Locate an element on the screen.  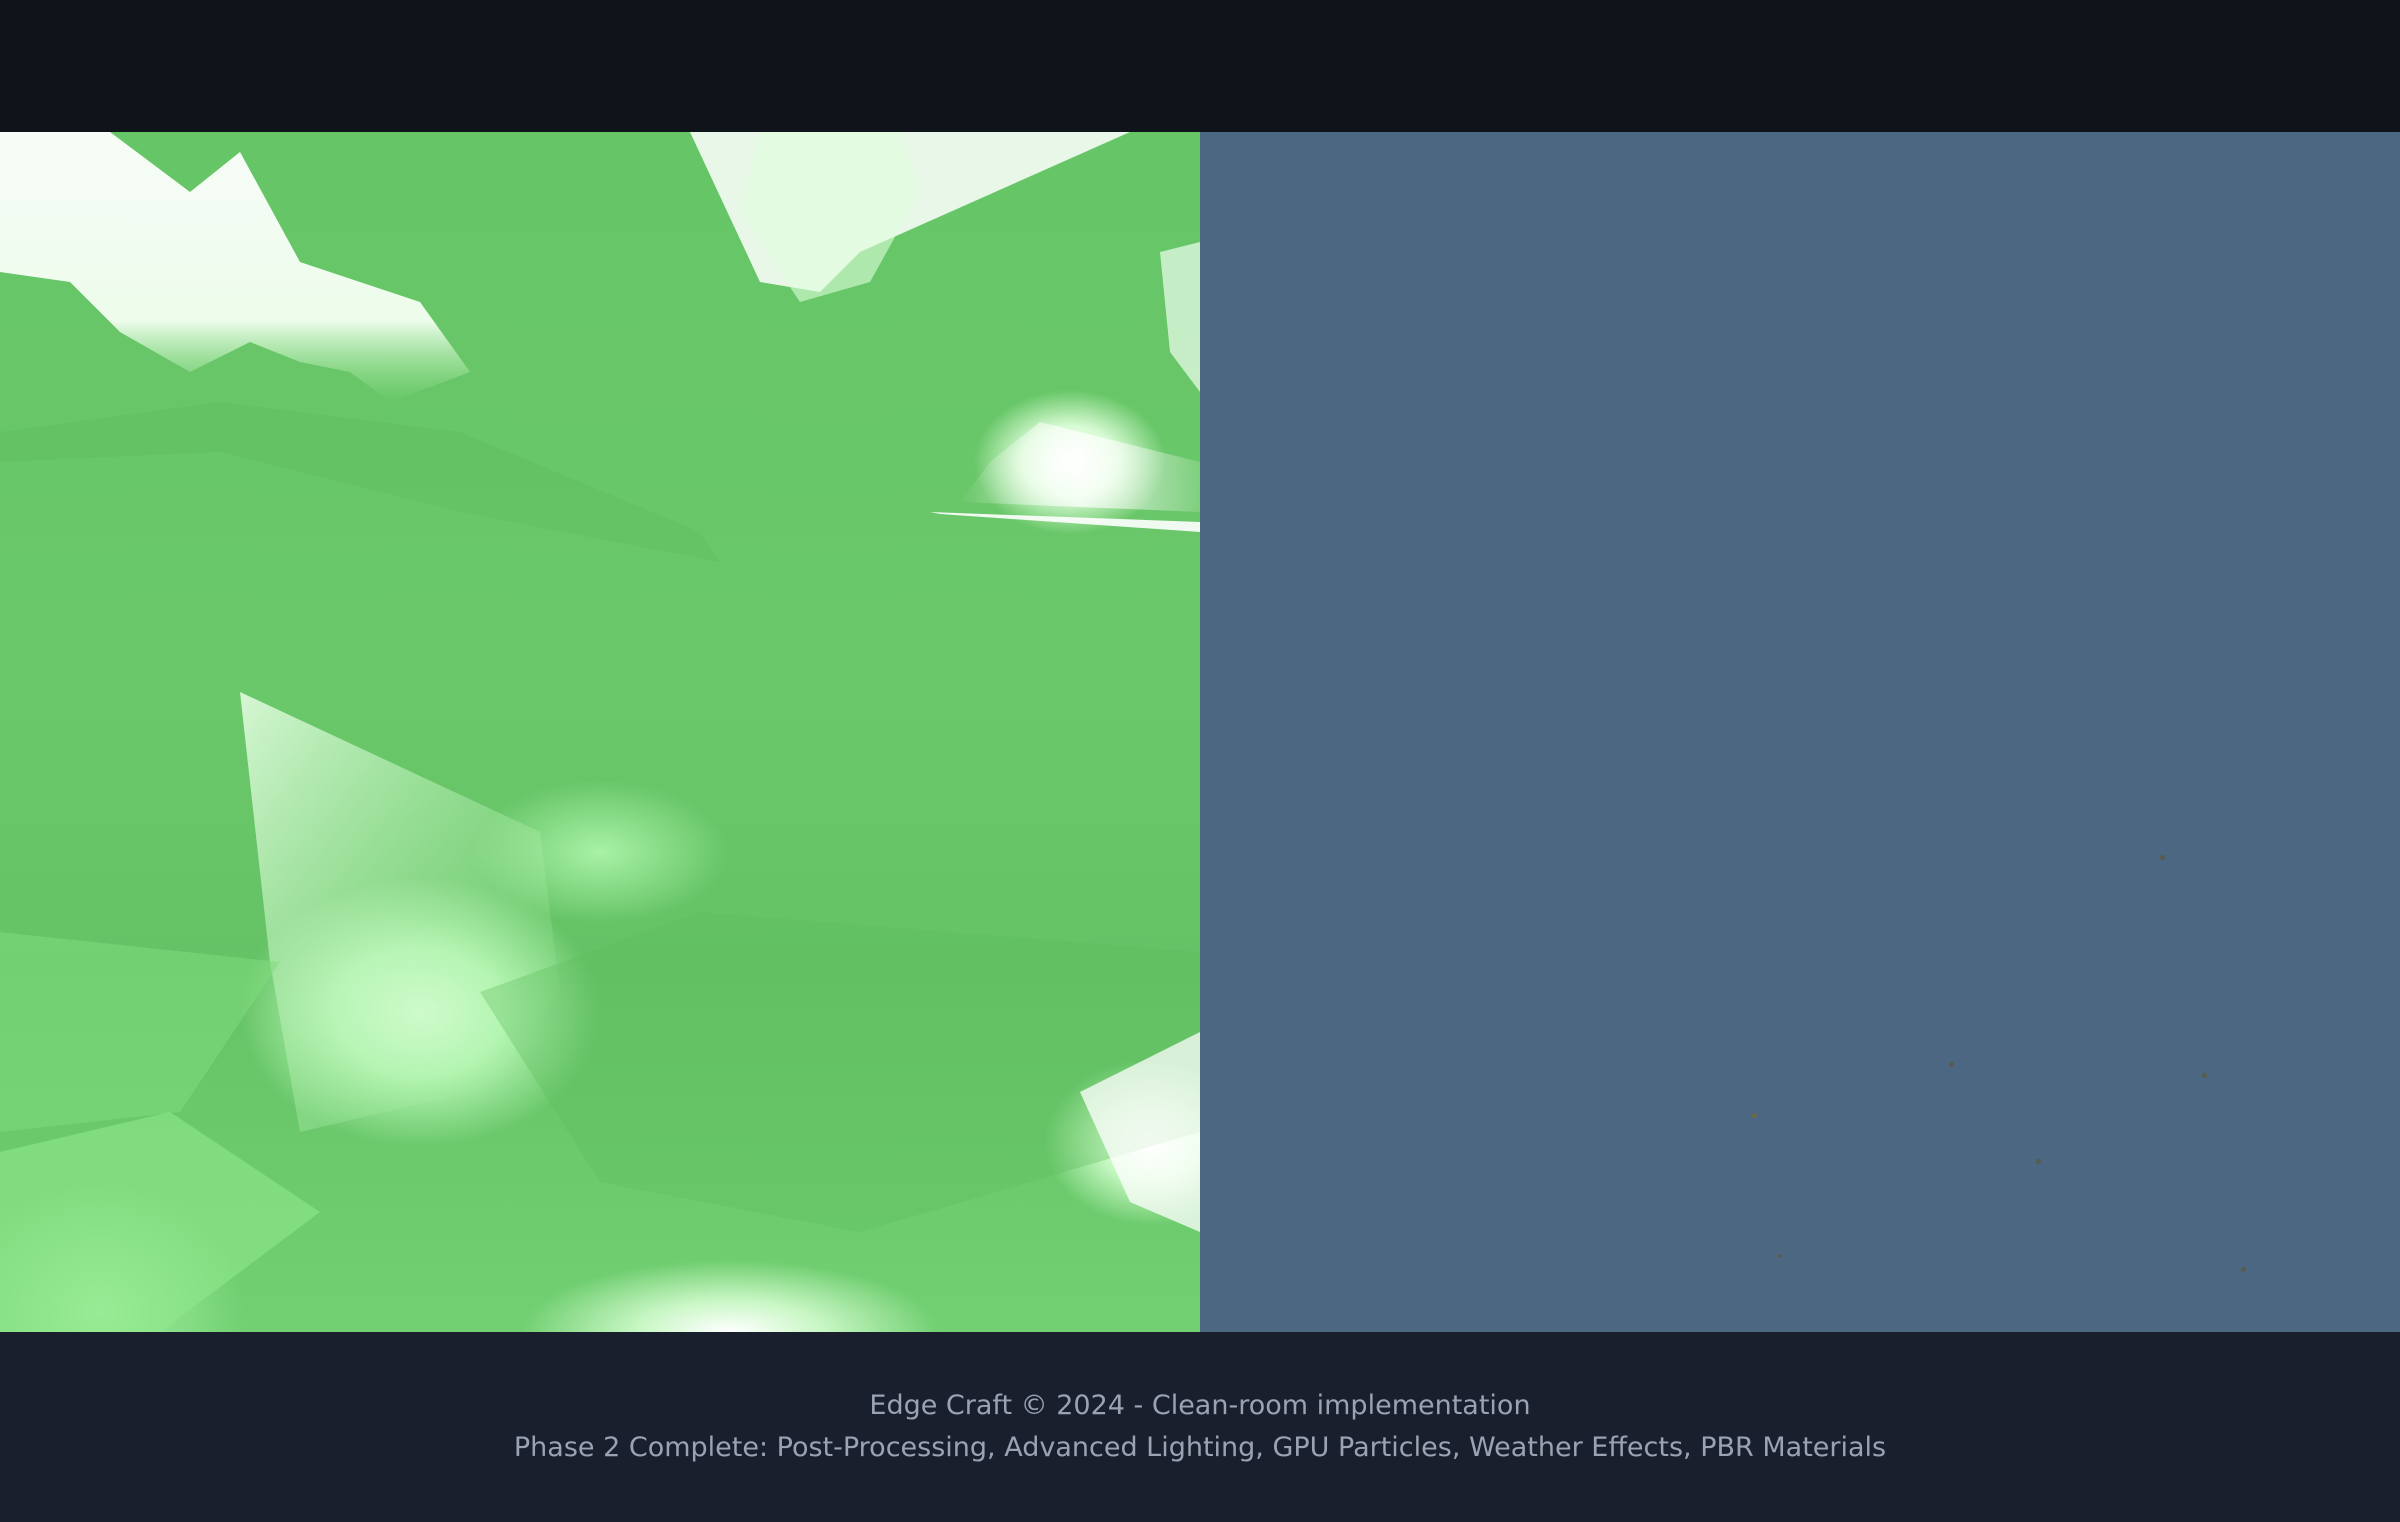
top-bar is located at coordinates (1200, 66).